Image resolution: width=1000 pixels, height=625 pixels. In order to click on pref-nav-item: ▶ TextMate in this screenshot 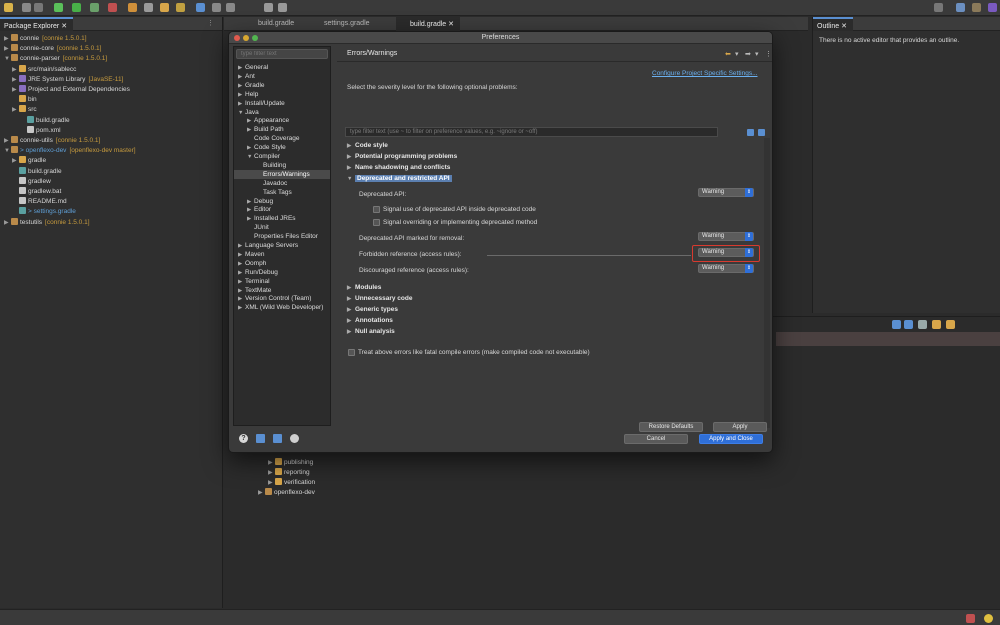, I will do `click(282, 290)`.